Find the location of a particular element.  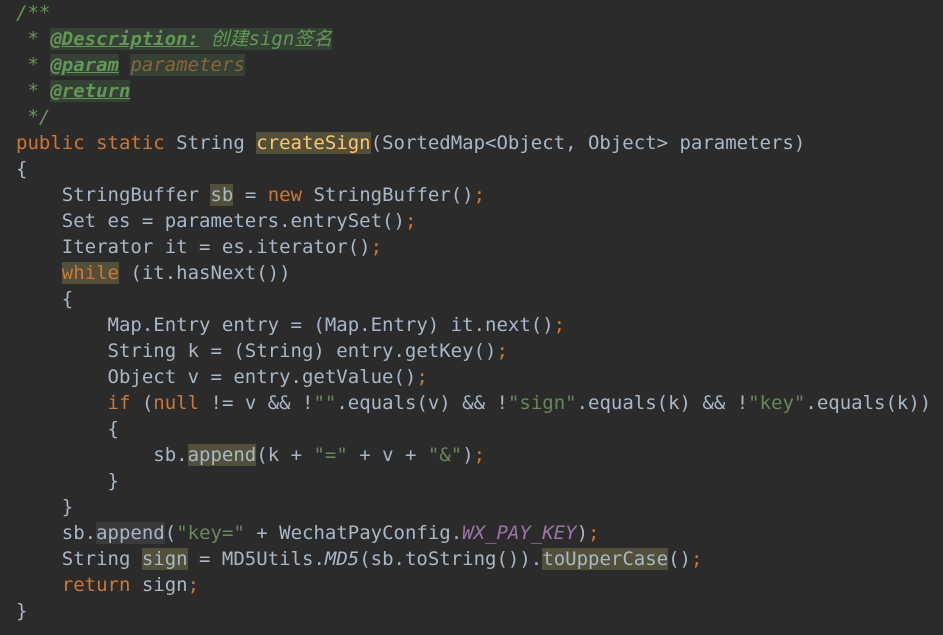

code-token: WX_PAY_KEY is located at coordinates (519, 533).